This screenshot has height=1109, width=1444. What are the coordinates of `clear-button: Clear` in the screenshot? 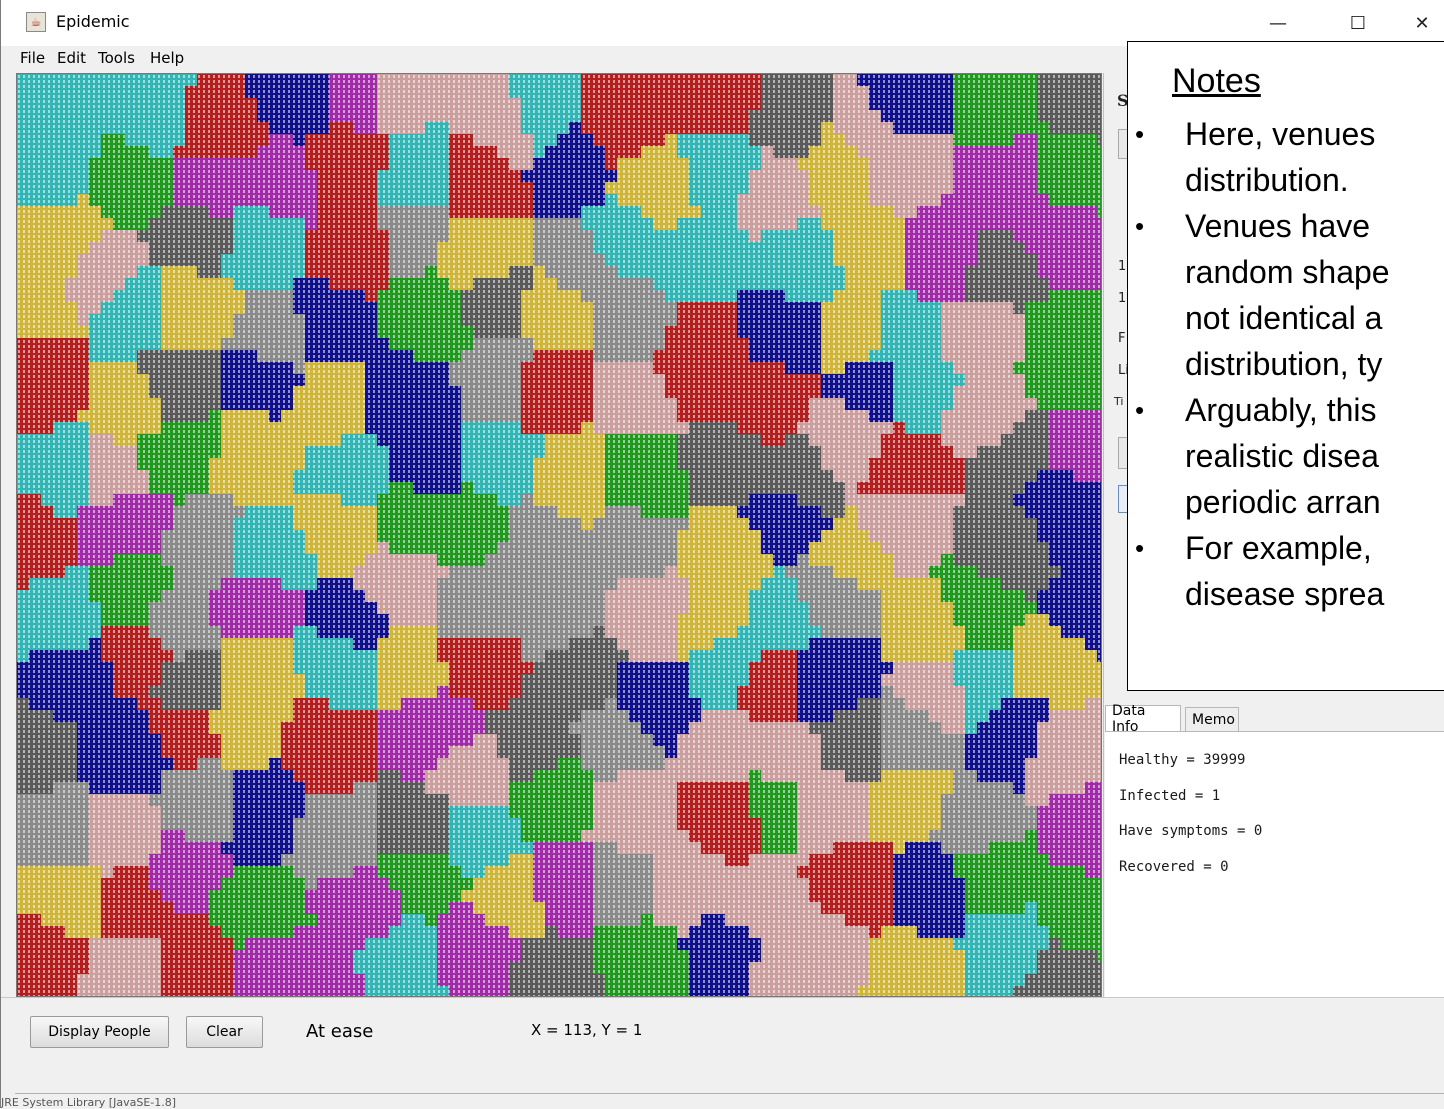 It's located at (224, 1032).